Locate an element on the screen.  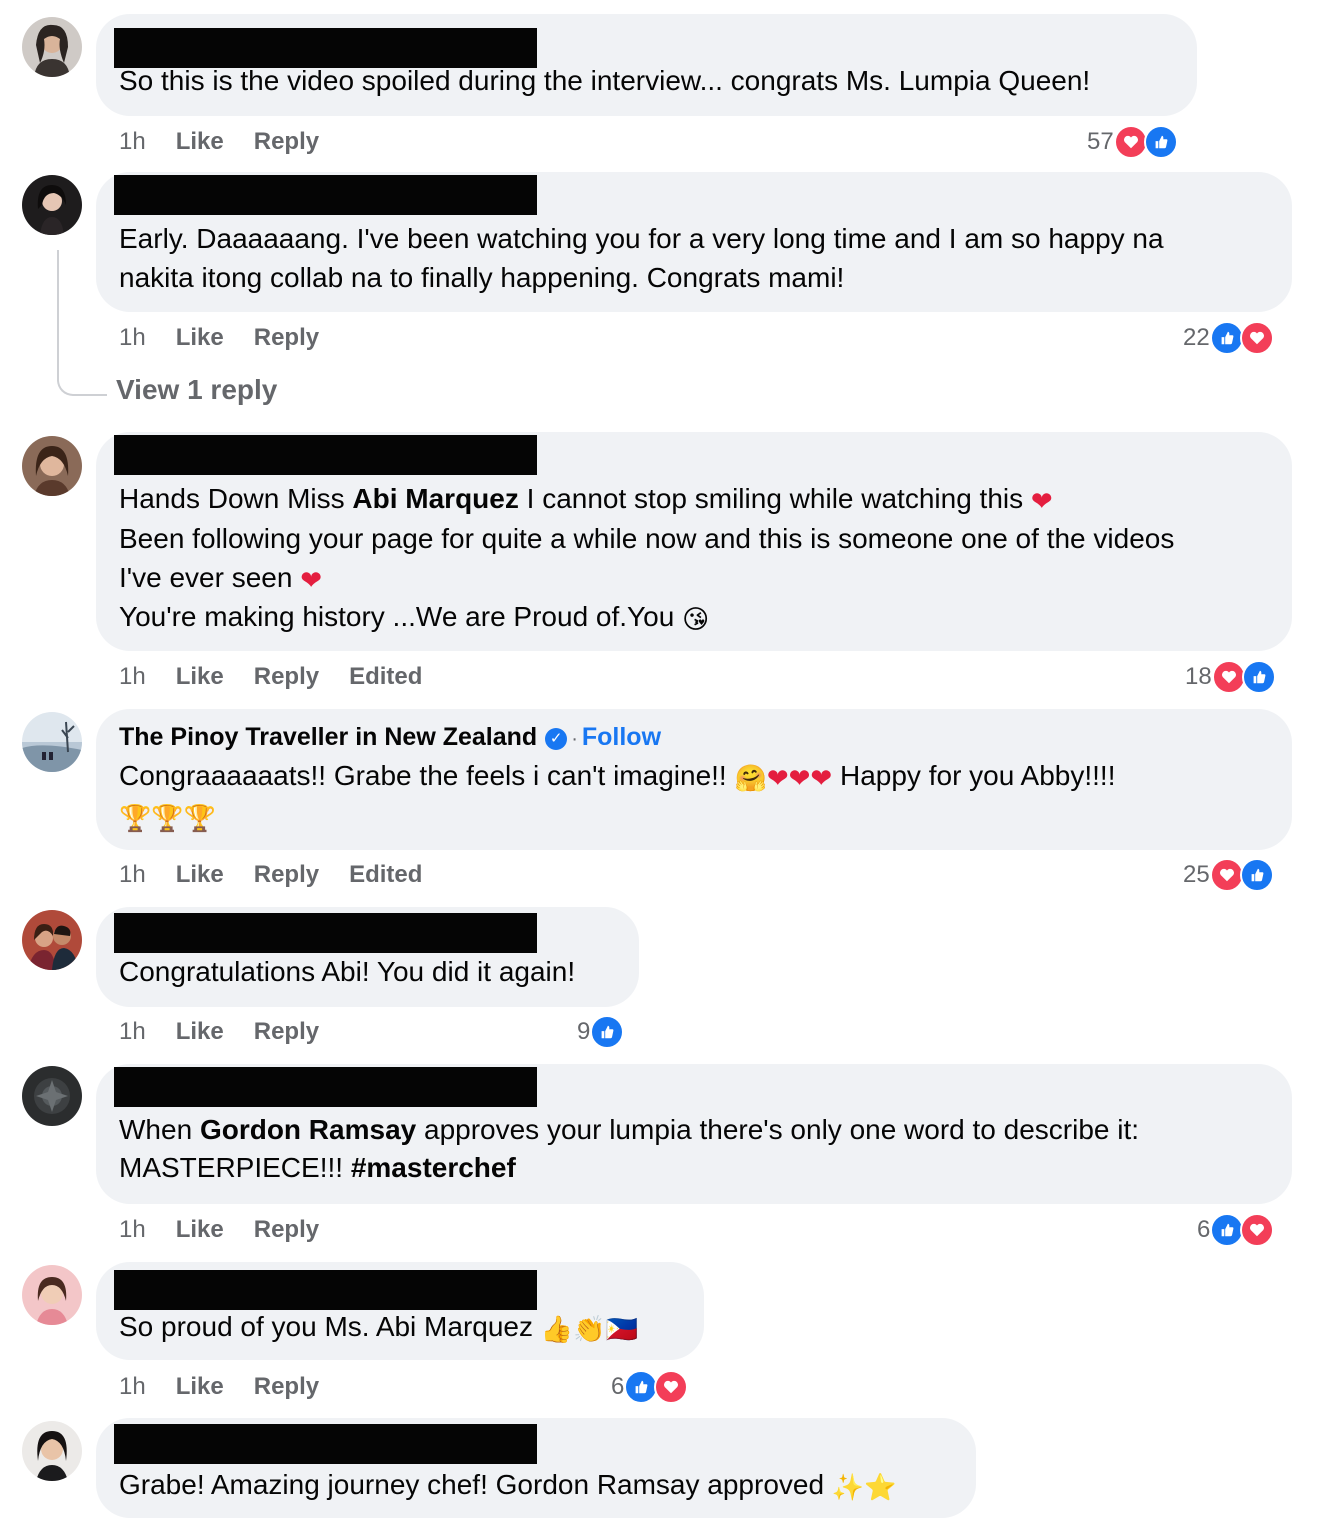
follow-button: Follow is located at coordinates (621, 737).